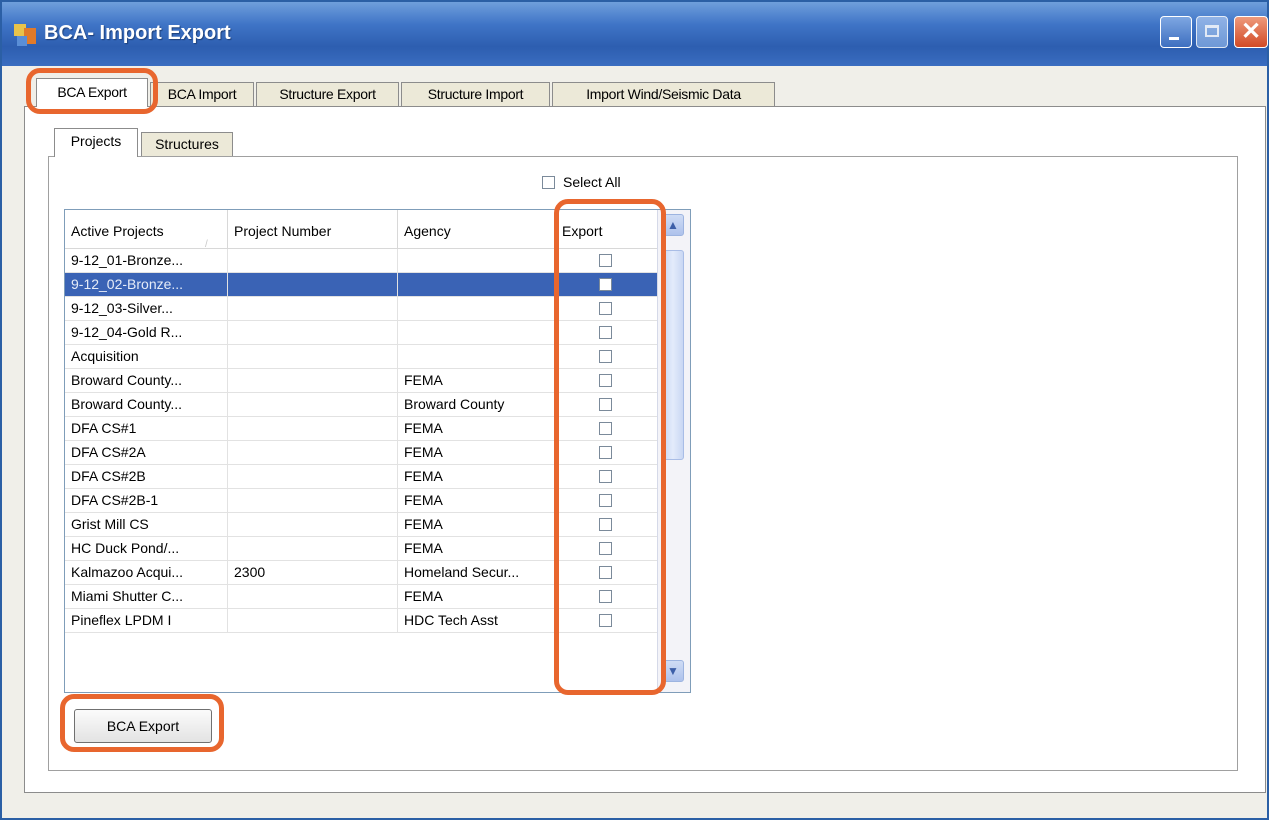 This screenshot has width=1269, height=820. I want to click on close-button: ✕, so click(1251, 32).